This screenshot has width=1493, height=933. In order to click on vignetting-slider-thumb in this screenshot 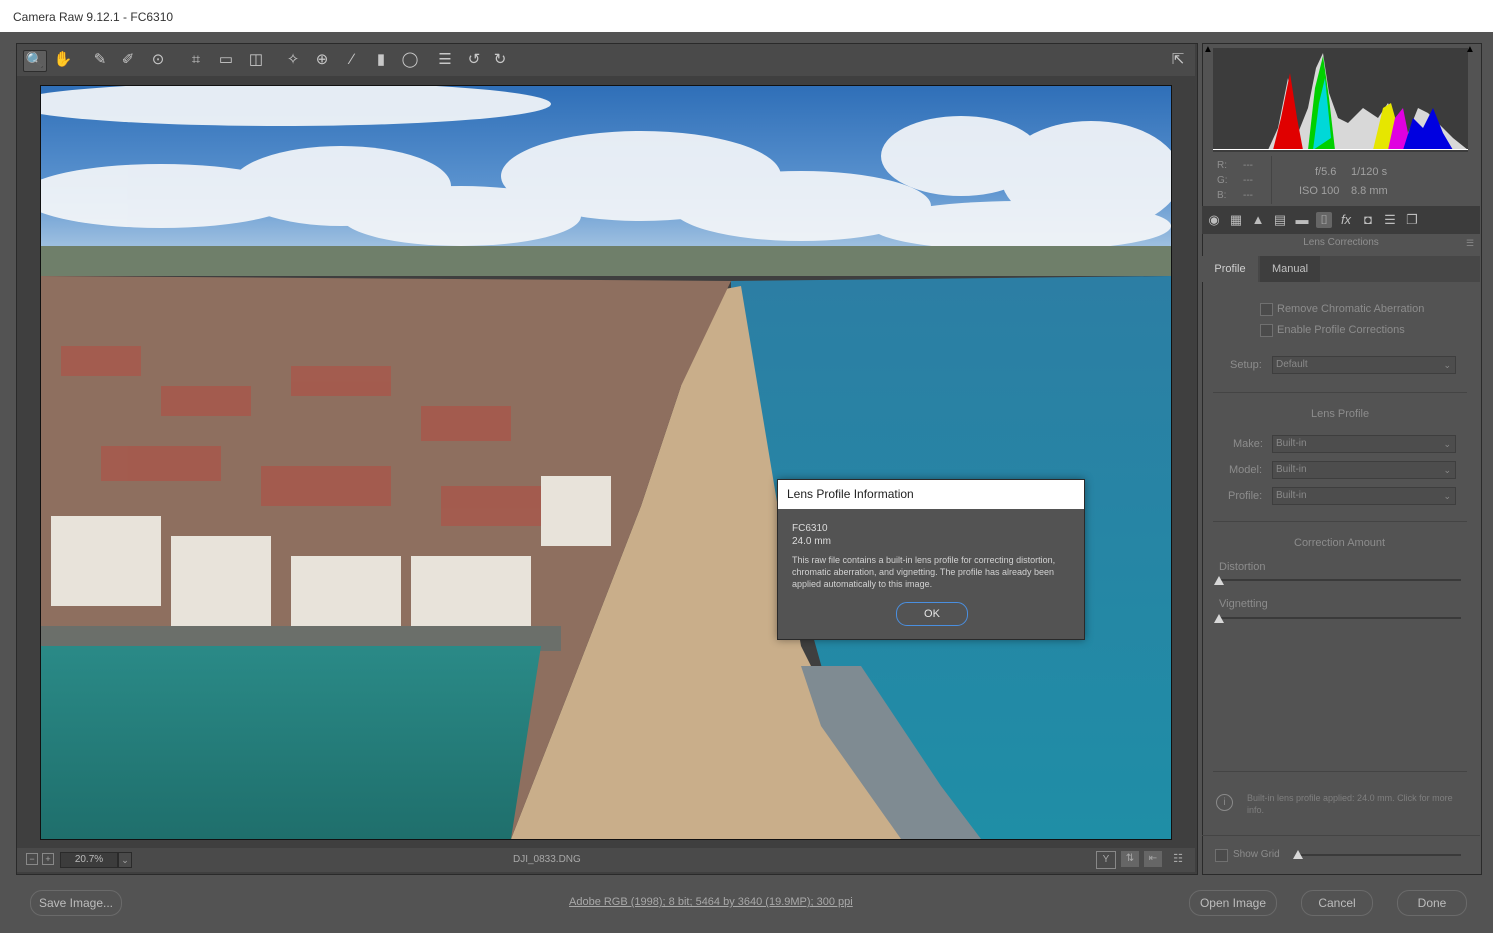, I will do `click(1219, 618)`.